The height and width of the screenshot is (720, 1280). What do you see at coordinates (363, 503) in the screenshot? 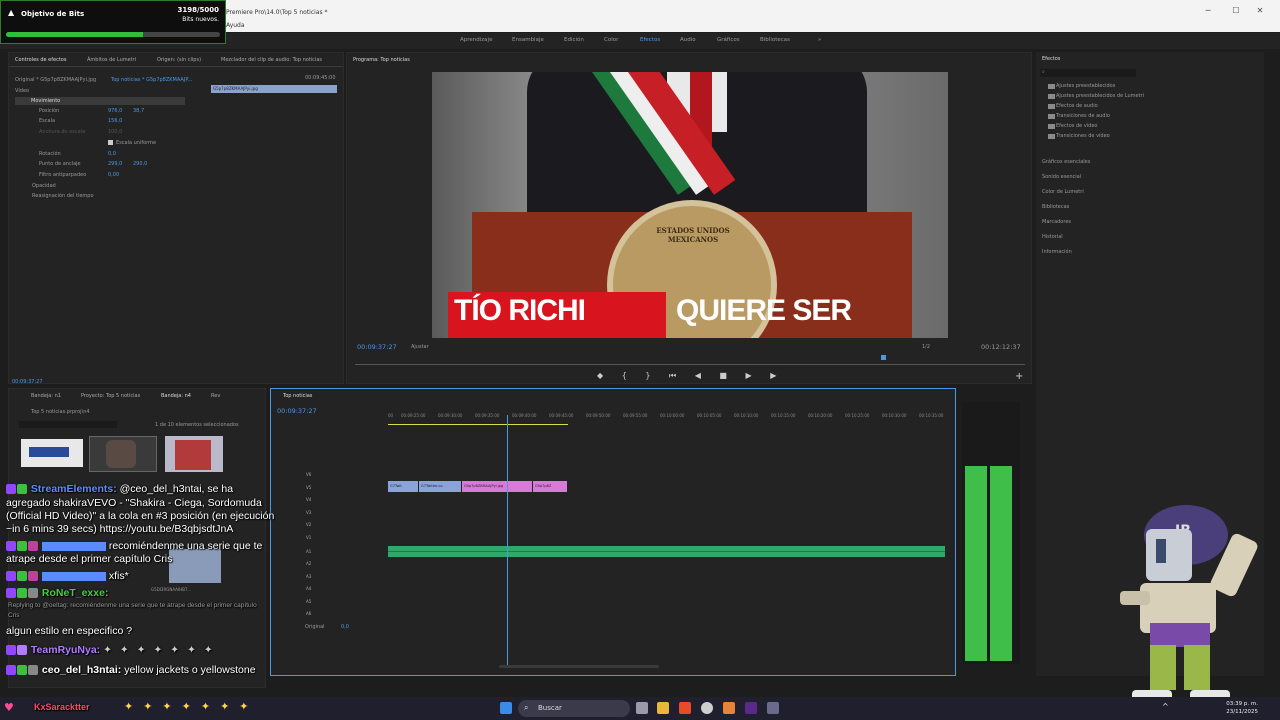
I see `track-header: V4` at bounding box center [363, 503].